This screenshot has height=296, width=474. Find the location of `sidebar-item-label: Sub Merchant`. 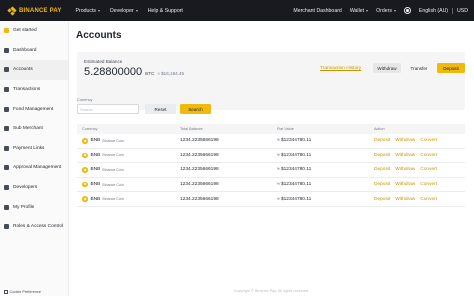

sidebar-item-label: Sub Merchant is located at coordinates (28, 129).